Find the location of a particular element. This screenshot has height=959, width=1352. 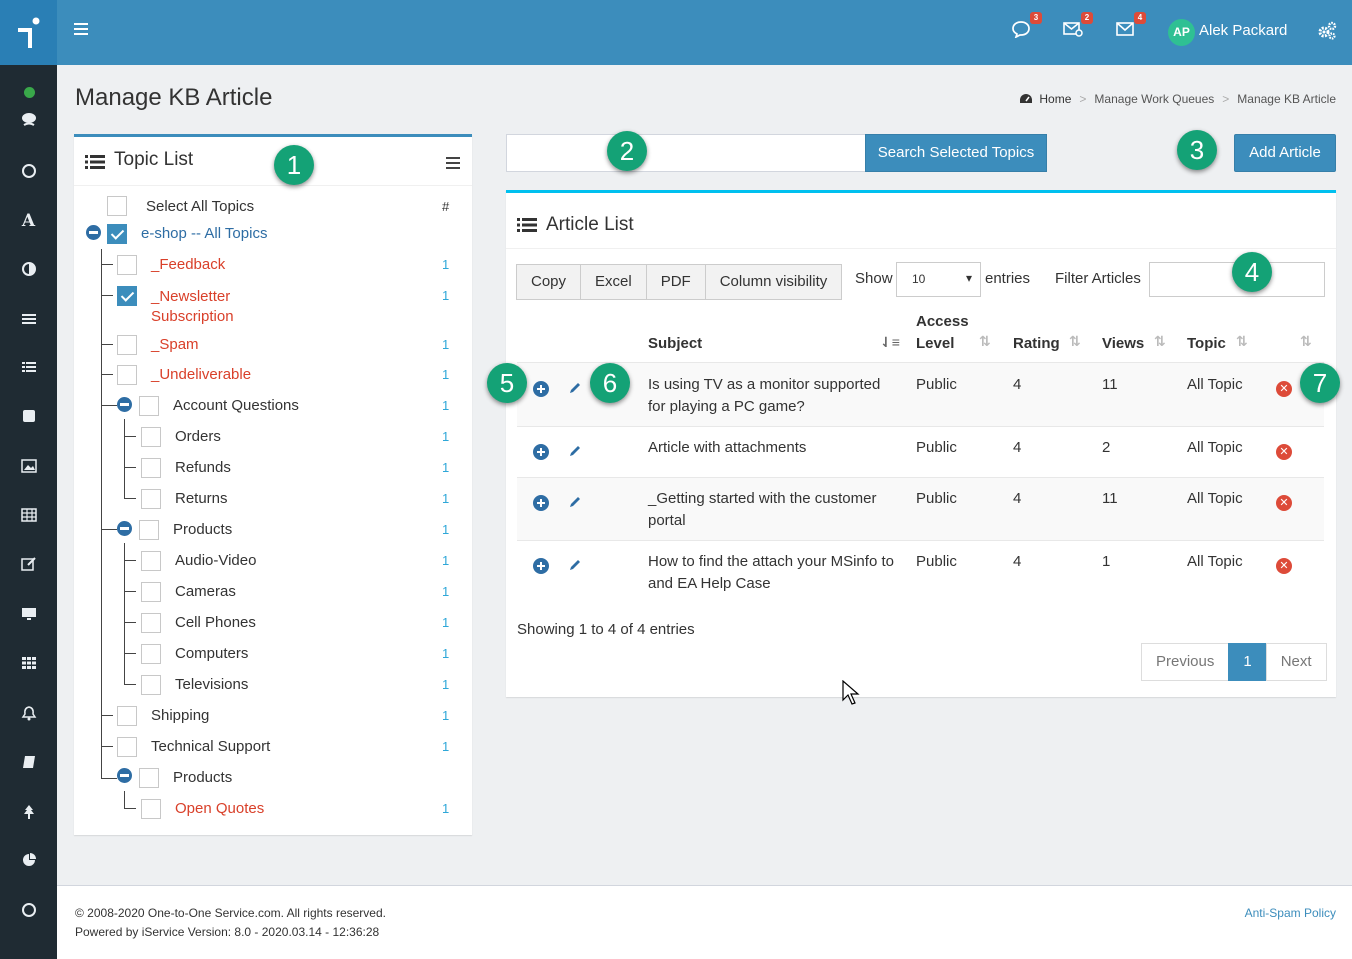

sidebar-book-icon is located at coordinates (28, 762).